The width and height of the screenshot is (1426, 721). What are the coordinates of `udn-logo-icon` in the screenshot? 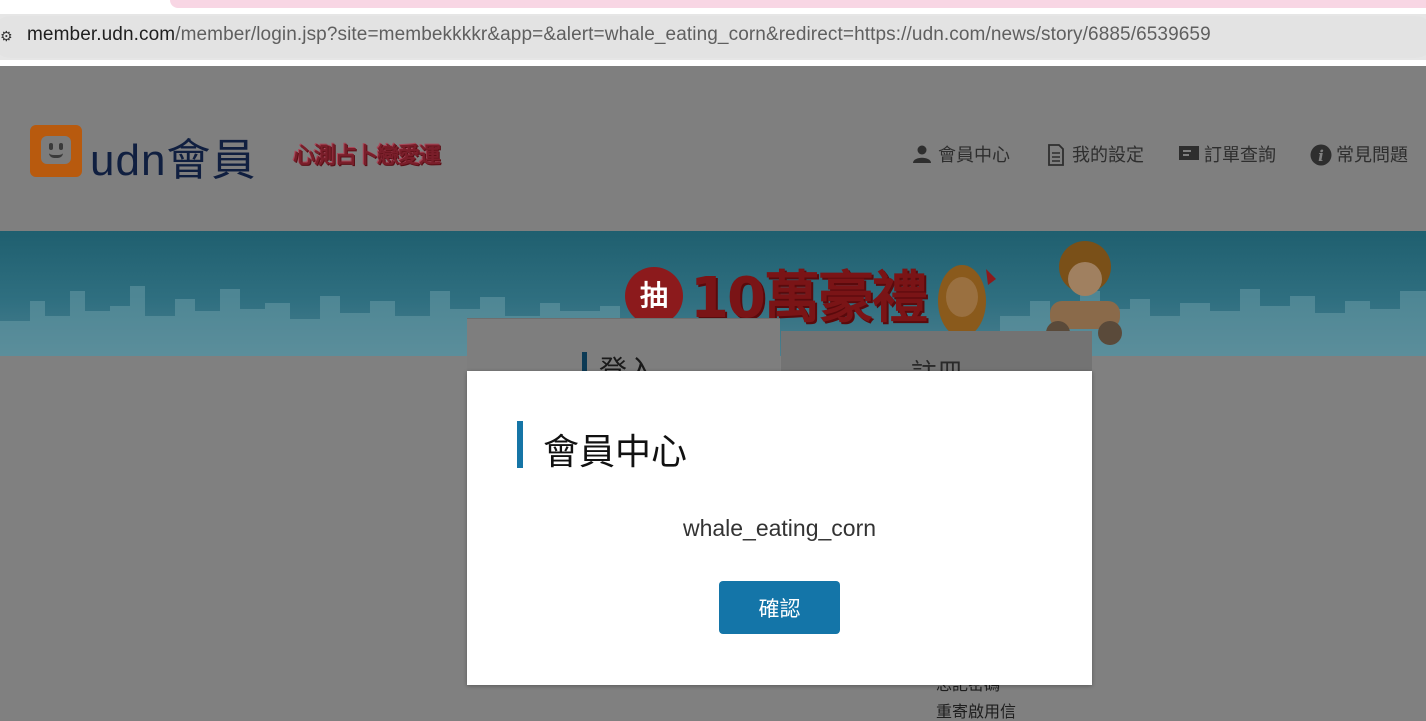 It's located at (56, 151).